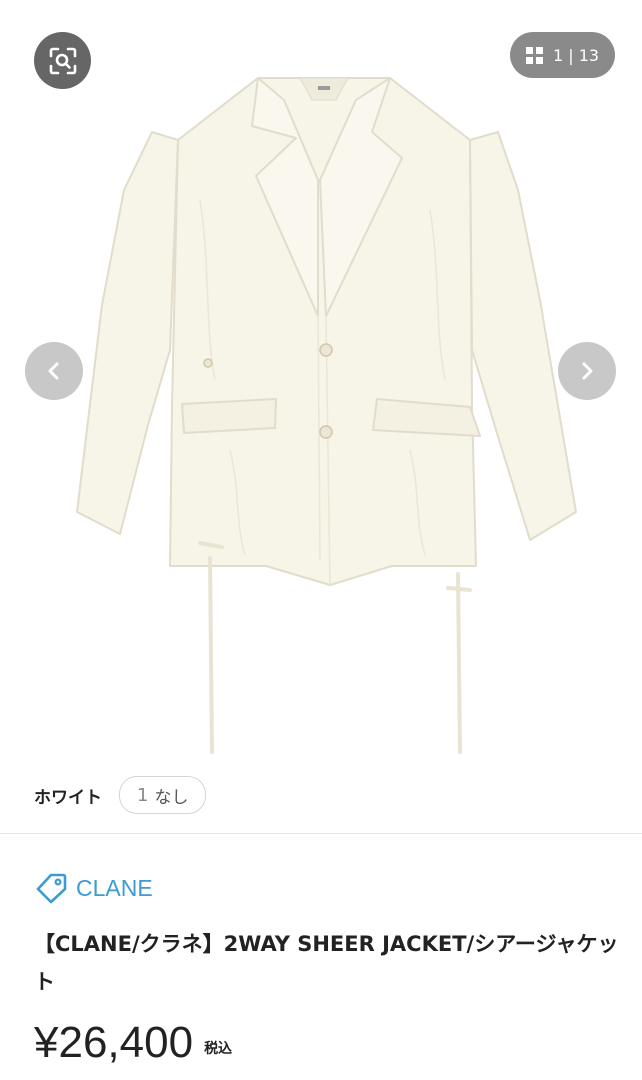  I want to click on variant-option-chip: 1 なし, so click(163, 795).